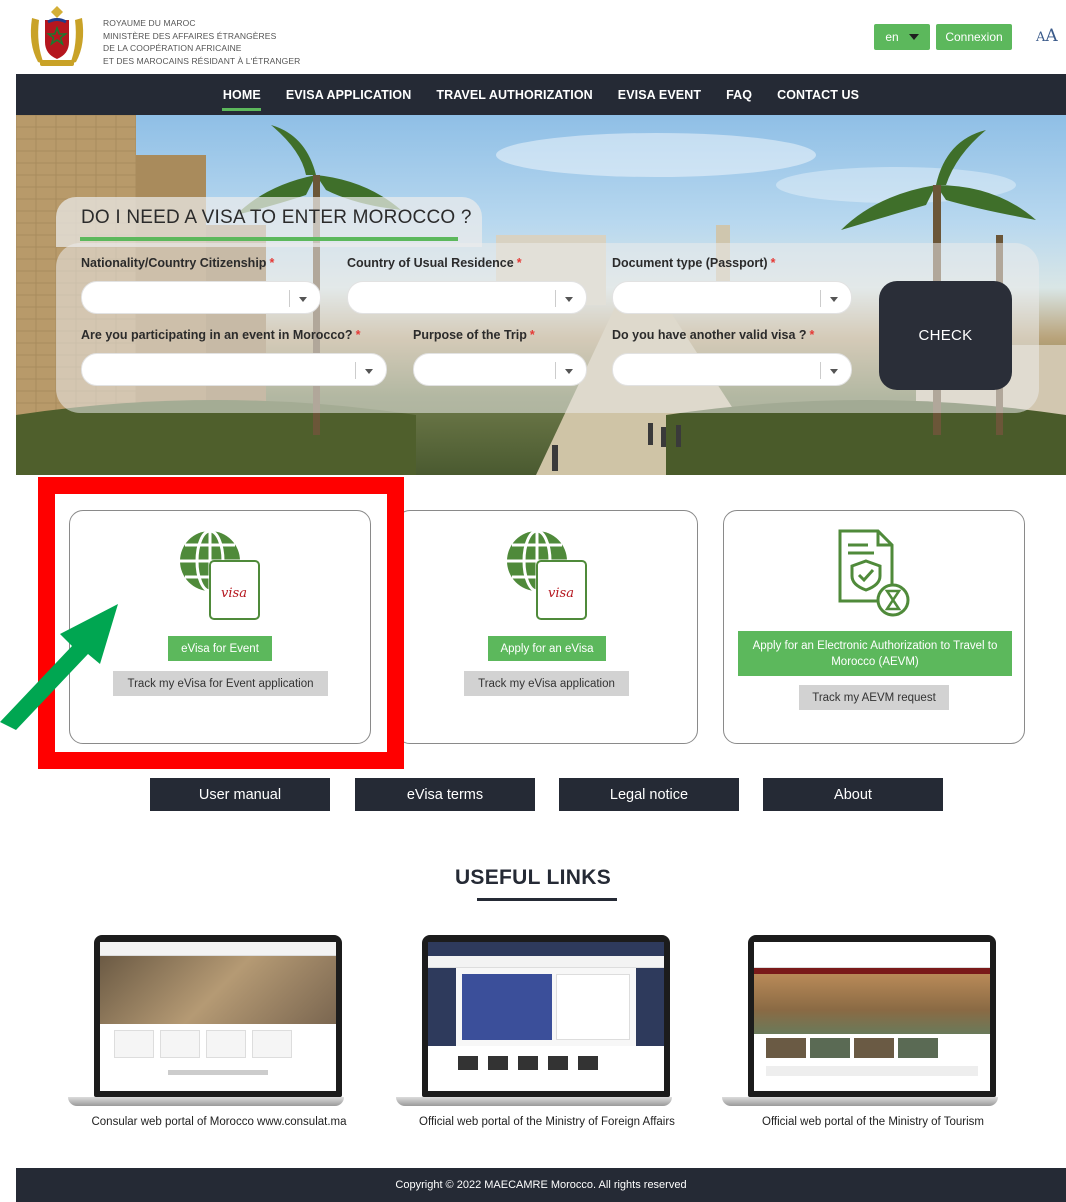 Image resolution: width=1066 pixels, height=1202 pixels. I want to click on nav-travel-authorization: TRAVEL AUTHORIZATION, so click(514, 94).